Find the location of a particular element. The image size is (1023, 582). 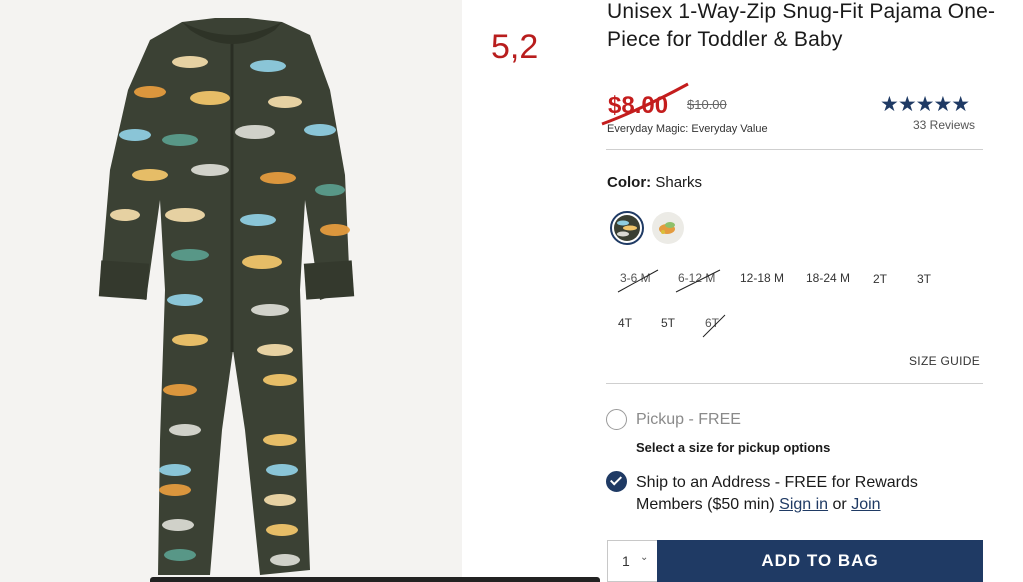

sign-in-link: Sign in is located at coordinates (803, 504).